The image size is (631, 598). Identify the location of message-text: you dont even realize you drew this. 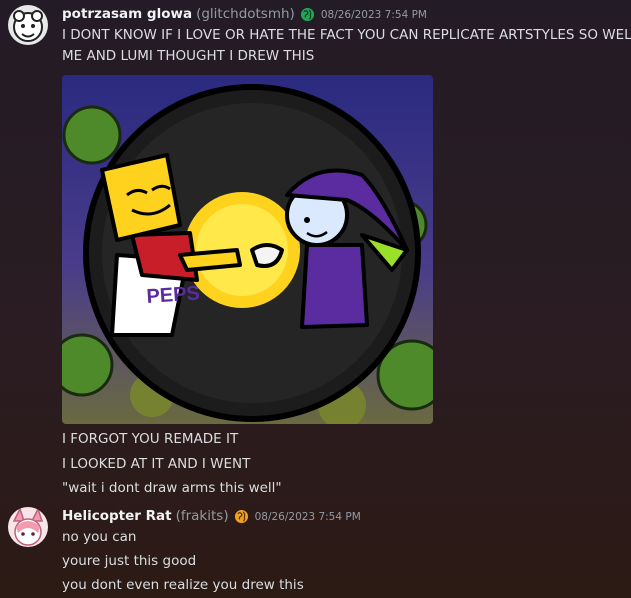
(183, 585).